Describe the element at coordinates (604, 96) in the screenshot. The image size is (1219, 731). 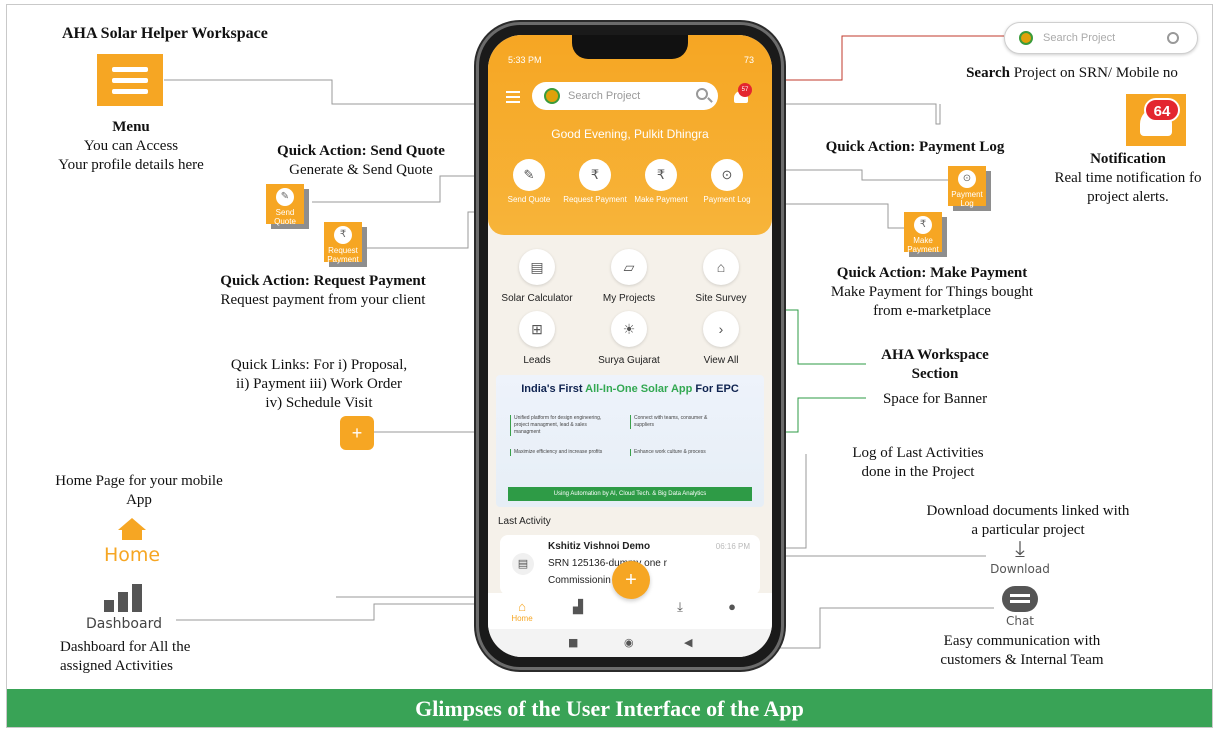
I see `search-placeholder: Search Project` at that location.